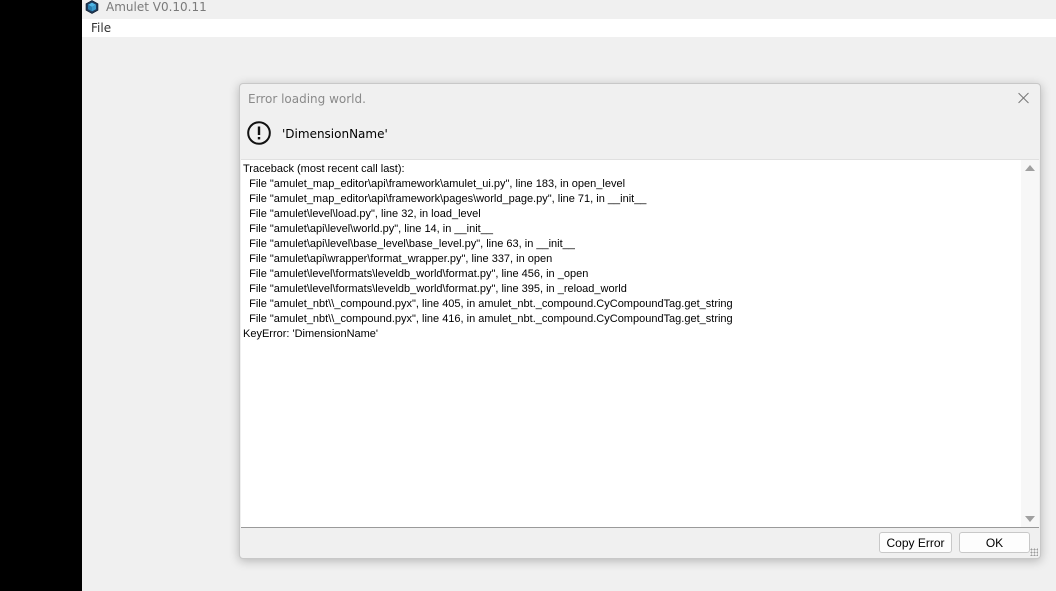 Image resolution: width=1056 pixels, height=591 pixels. Describe the element at coordinates (335, 134) in the screenshot. I see `error-message: 'DimensionName'` at that location.